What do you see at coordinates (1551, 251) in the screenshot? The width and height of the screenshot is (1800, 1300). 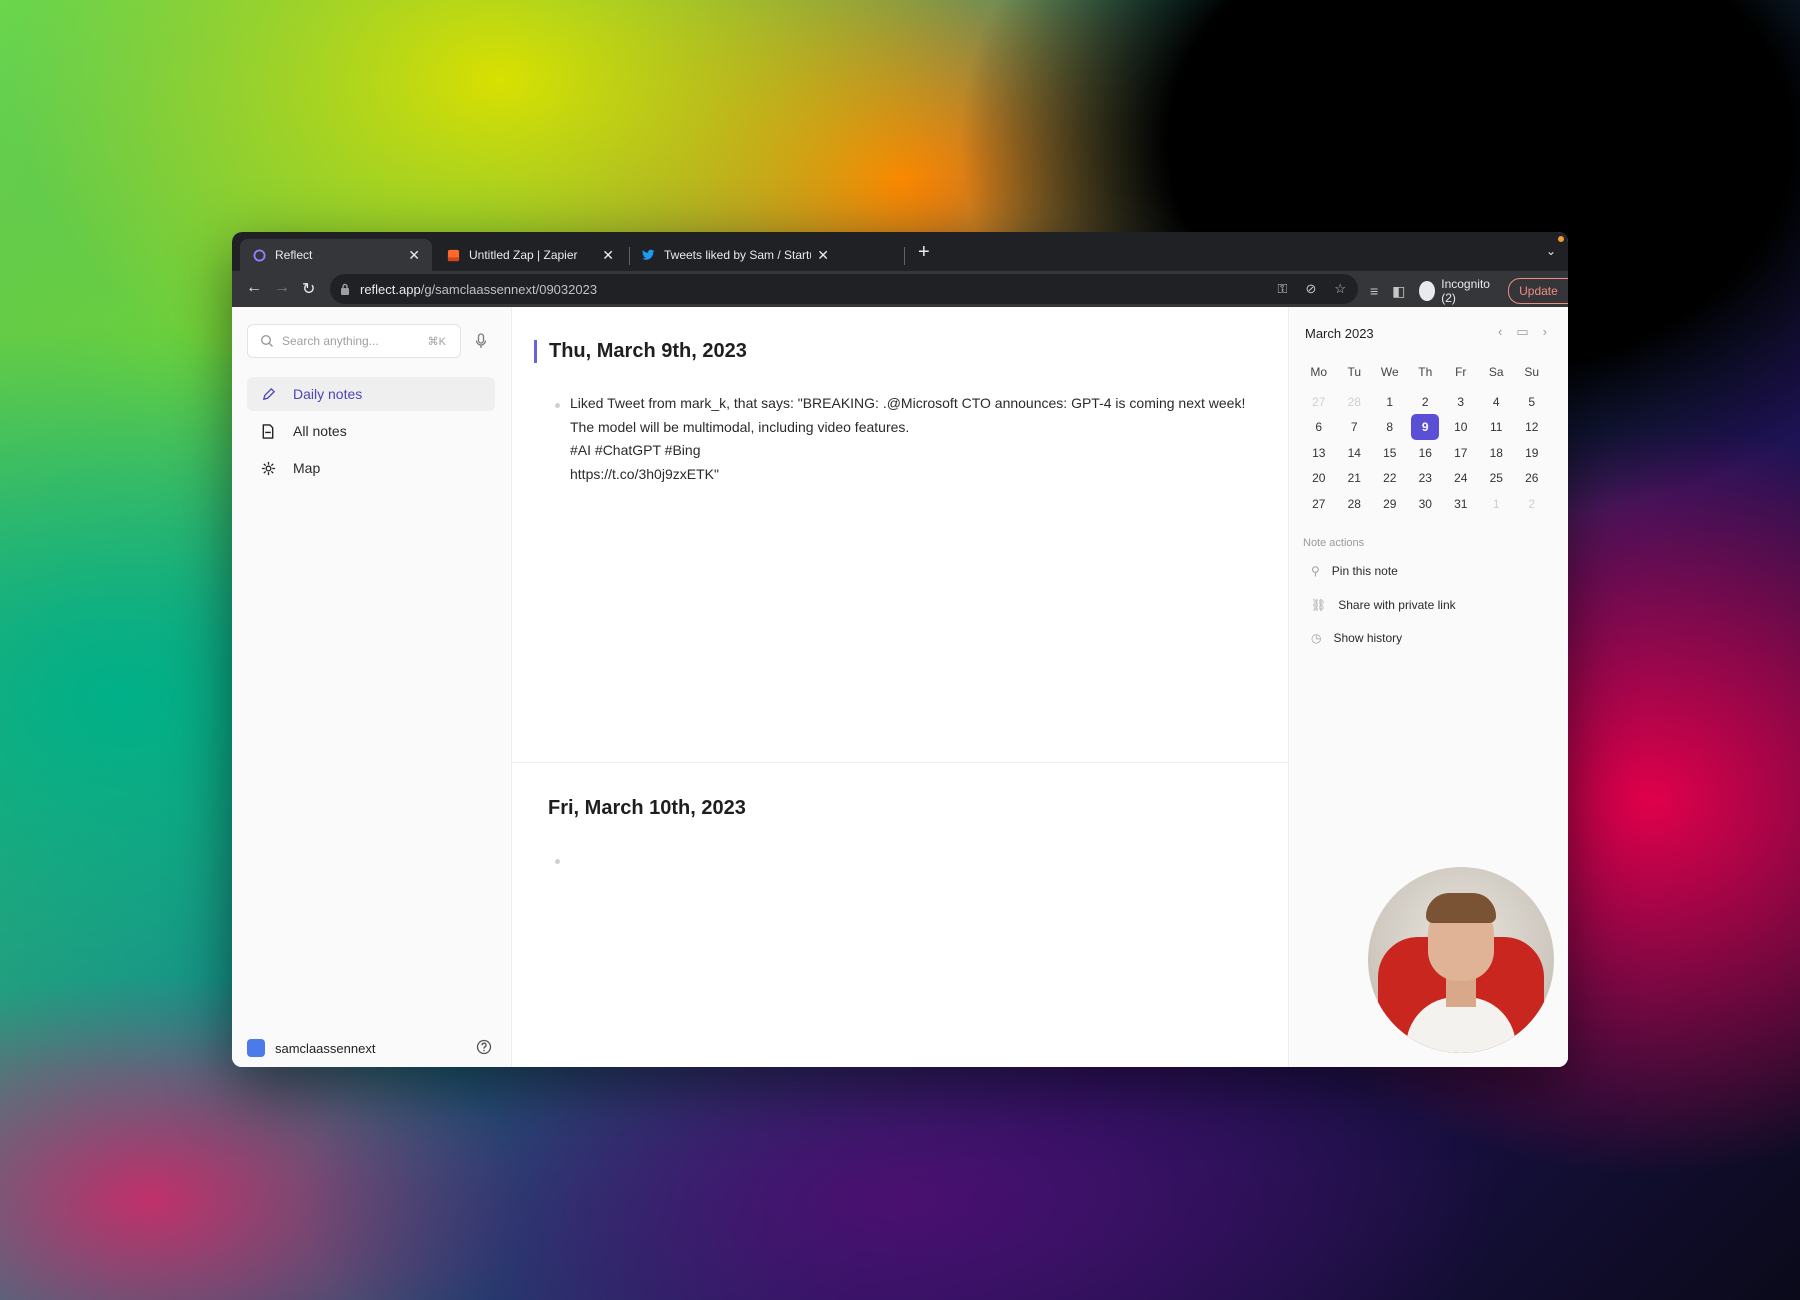 I see `chevron-down-icon: ⌄` at bounding box center [1551, 251].